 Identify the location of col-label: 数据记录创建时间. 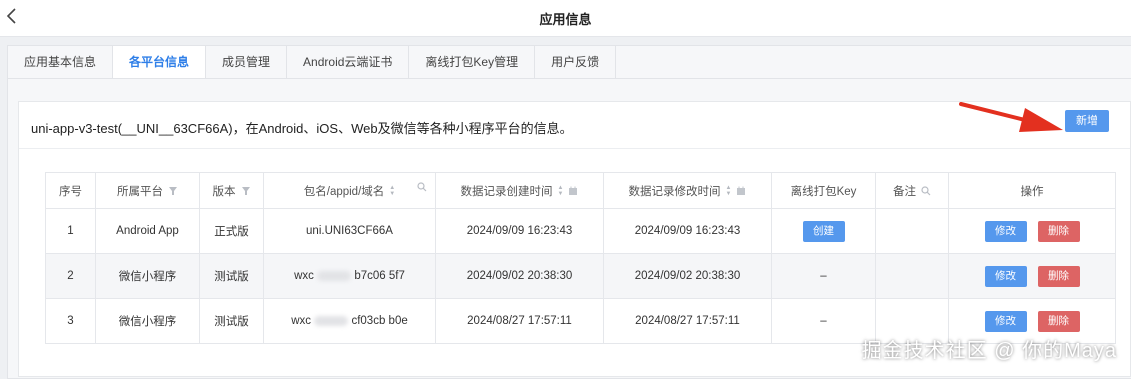
(506, 191).